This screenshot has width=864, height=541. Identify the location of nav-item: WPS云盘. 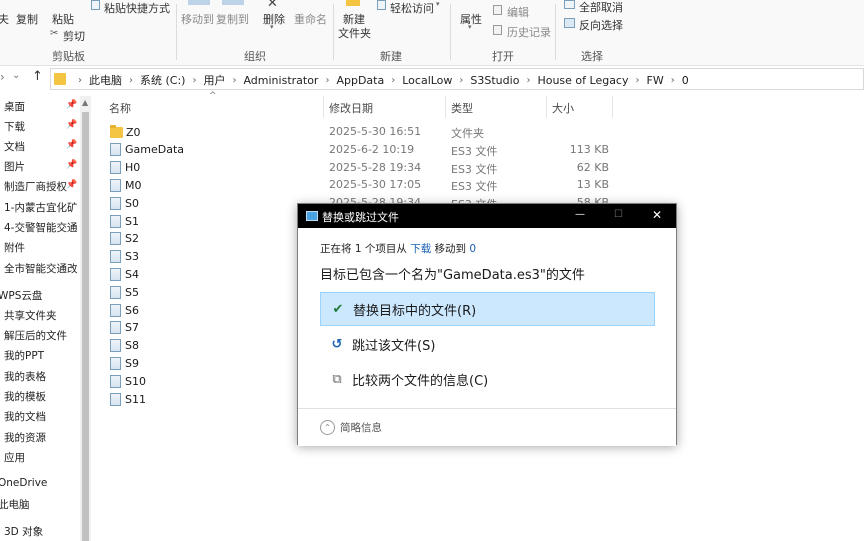
(21, 295).